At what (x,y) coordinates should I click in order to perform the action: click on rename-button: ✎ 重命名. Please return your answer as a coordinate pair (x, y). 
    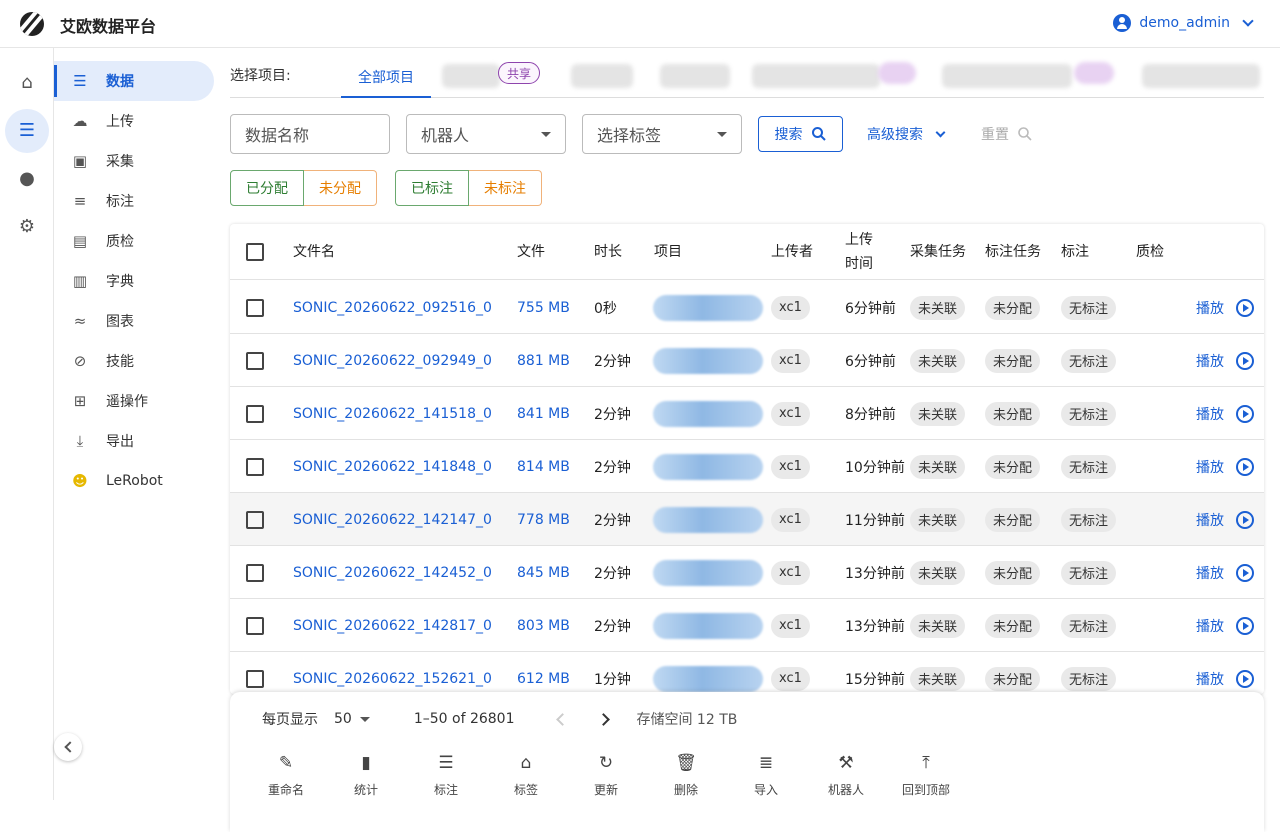
    Looking at the image, I should click on (286, 775).